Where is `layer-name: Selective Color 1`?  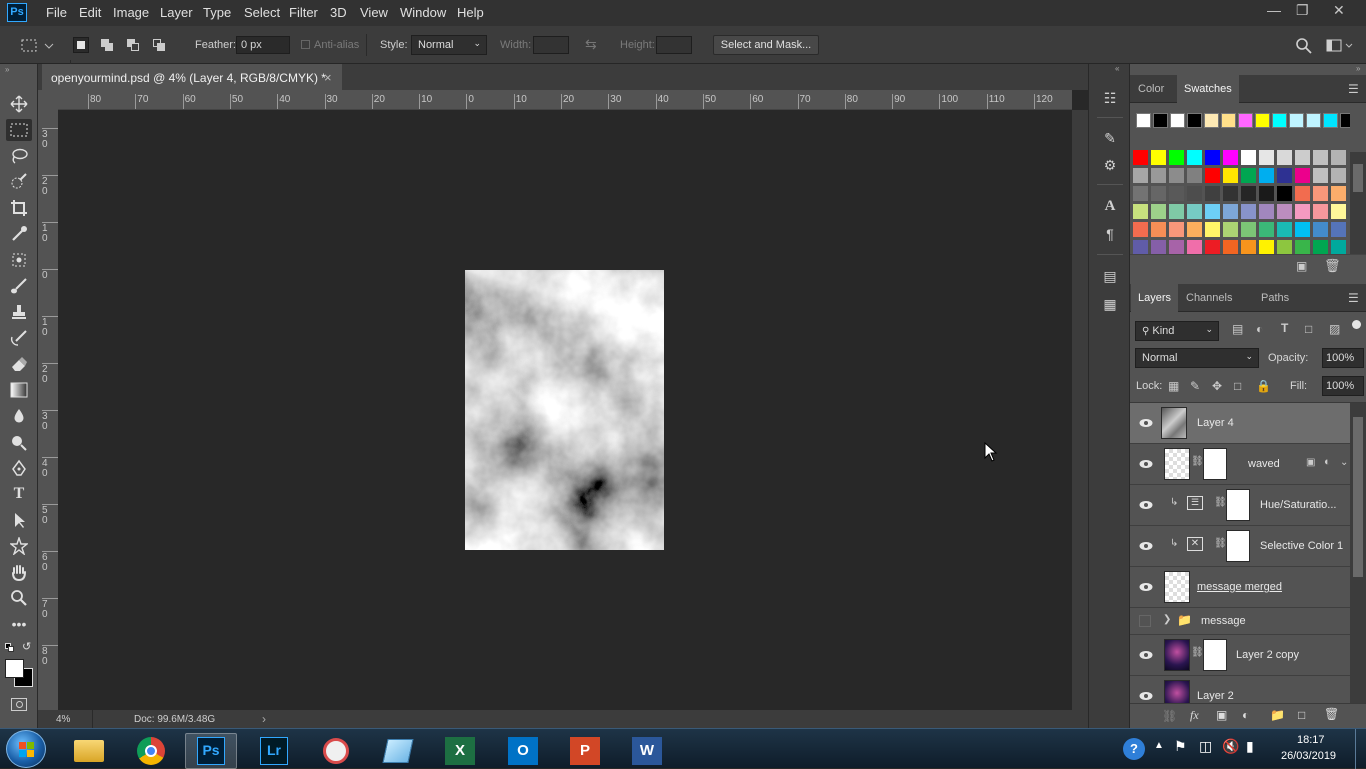
layer-name: Selective Color 1 is located at coordinates (1301, 546).